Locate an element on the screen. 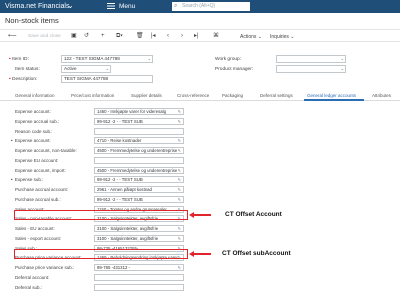  active-tab-indicator is located at coordinates (334, 100).